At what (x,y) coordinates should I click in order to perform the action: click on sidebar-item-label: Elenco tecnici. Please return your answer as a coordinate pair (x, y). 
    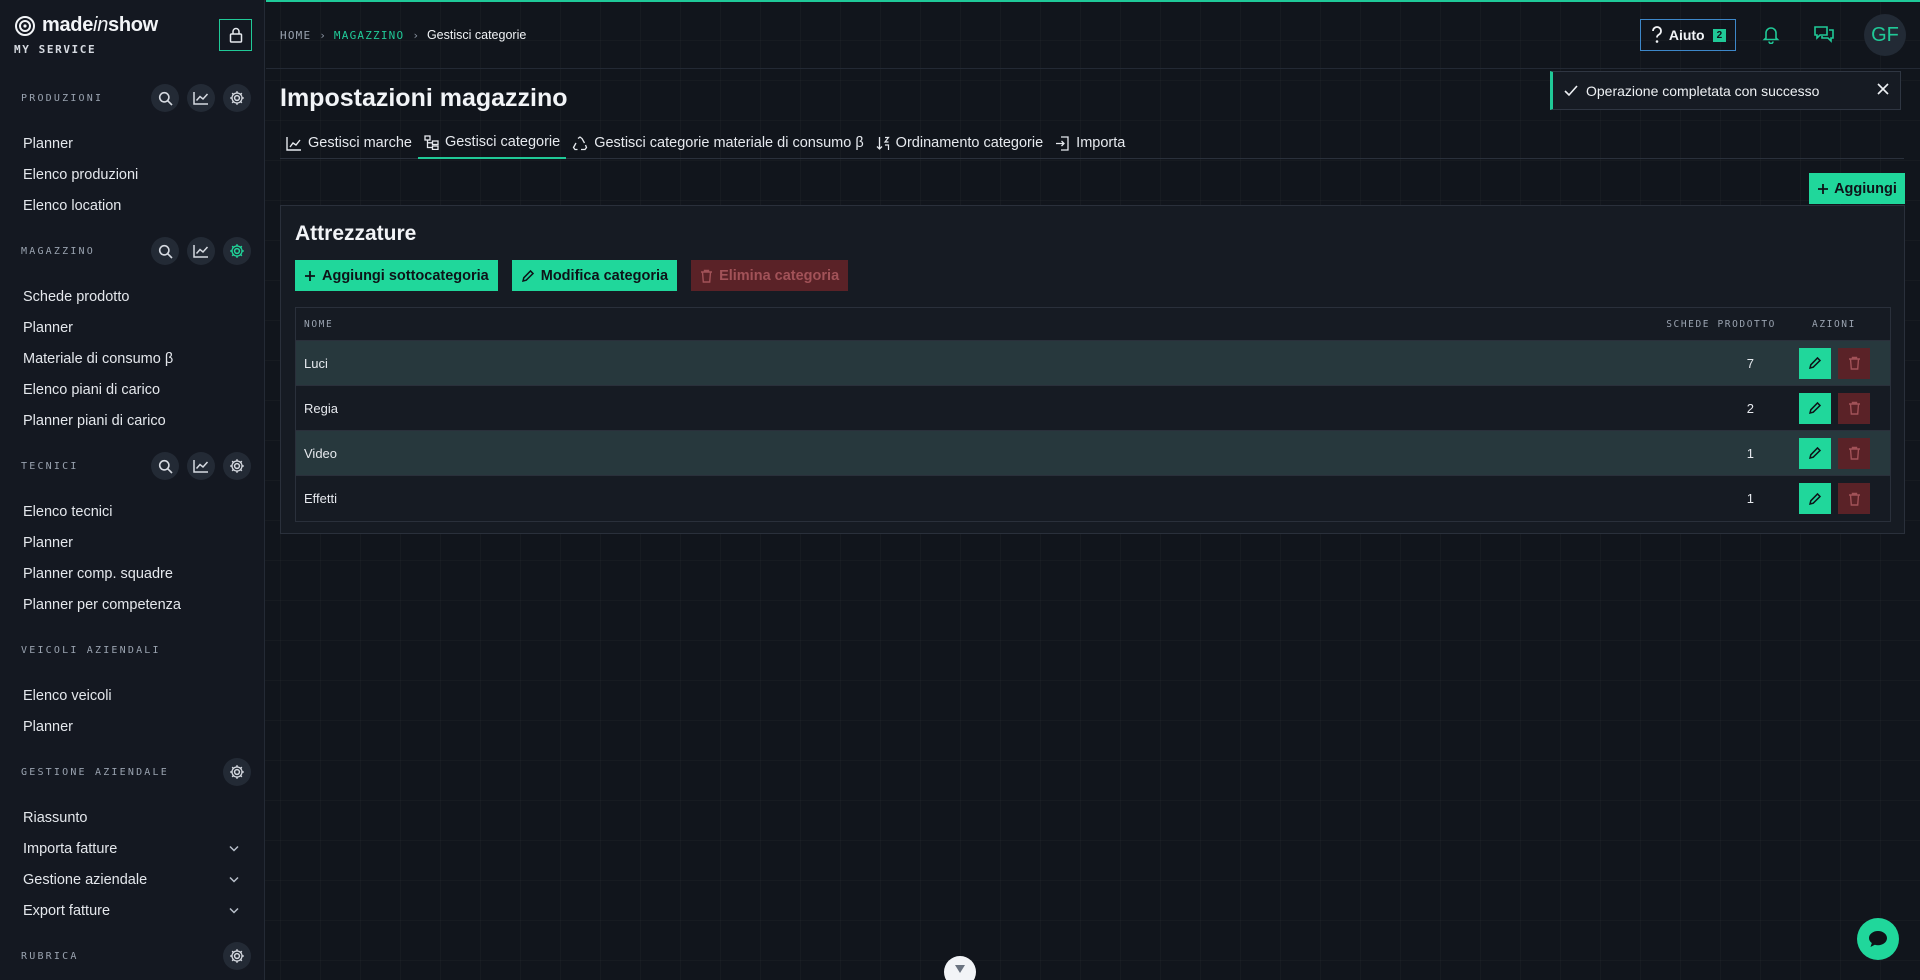
    Looking at the image, I should click on (68, 511).